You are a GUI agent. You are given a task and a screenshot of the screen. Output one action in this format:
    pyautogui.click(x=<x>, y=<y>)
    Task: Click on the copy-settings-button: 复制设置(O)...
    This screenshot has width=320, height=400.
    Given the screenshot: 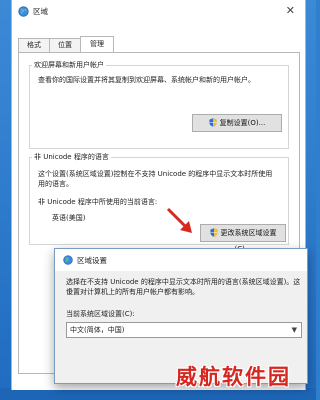 What is the action you would take?
    pyautogui.click(x=237, y=123)
    